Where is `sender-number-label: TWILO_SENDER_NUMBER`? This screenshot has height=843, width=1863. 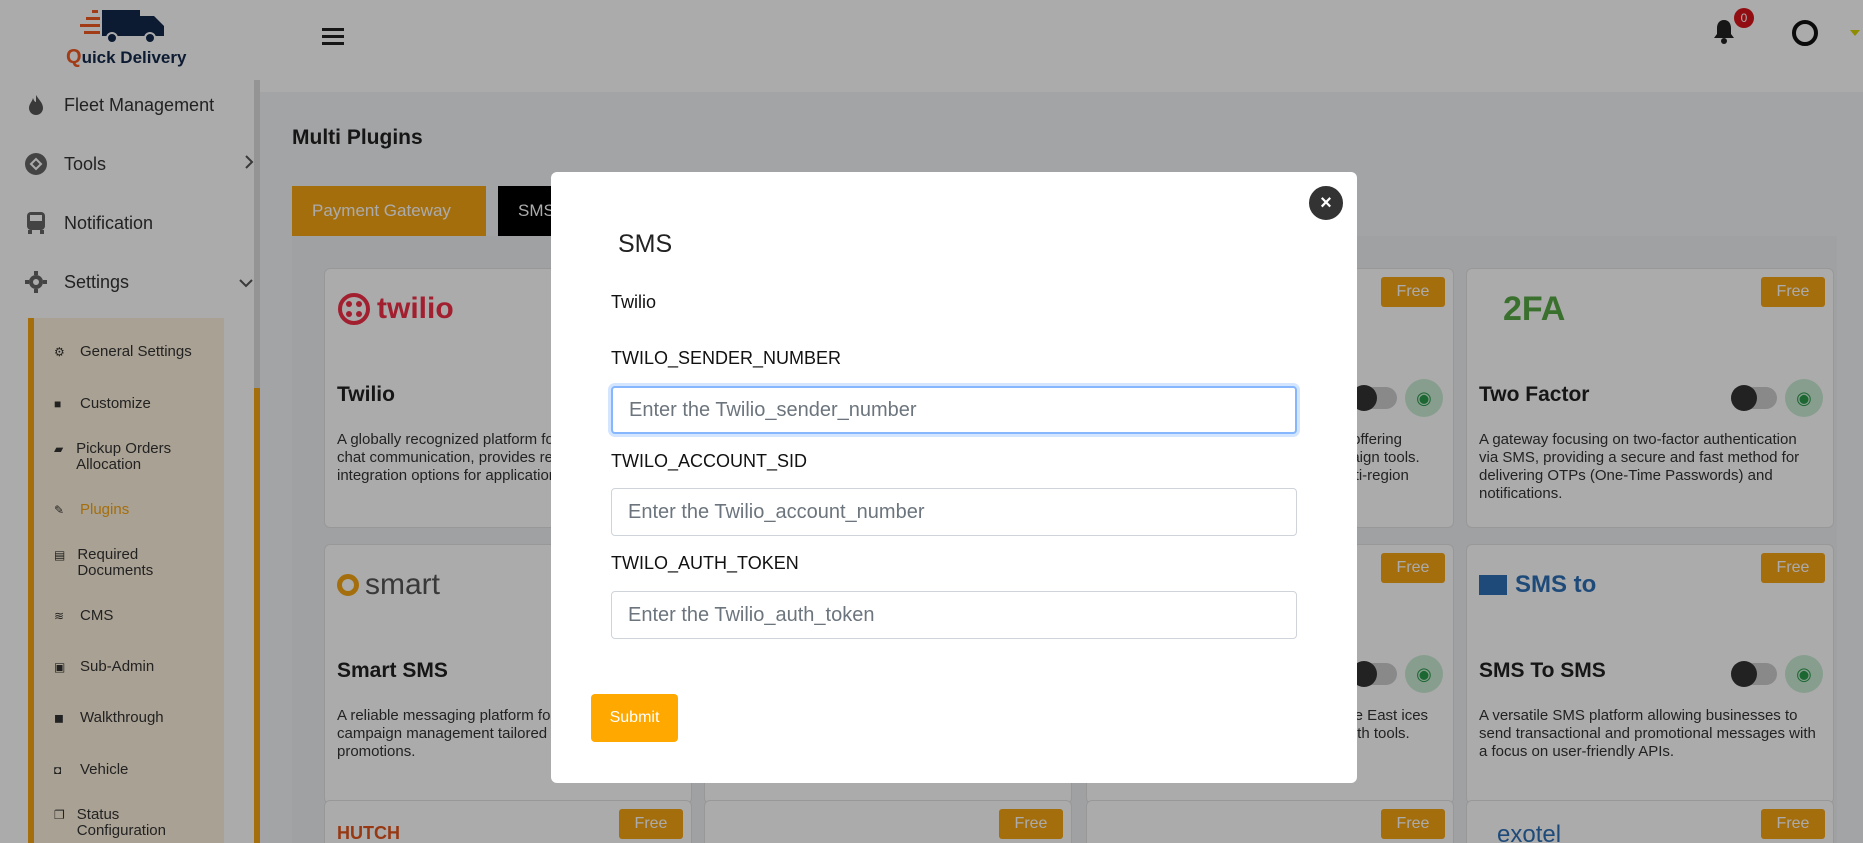 sender-number-label: TWILO_SENDER_NUMBER is located at coordinates (726, 358).